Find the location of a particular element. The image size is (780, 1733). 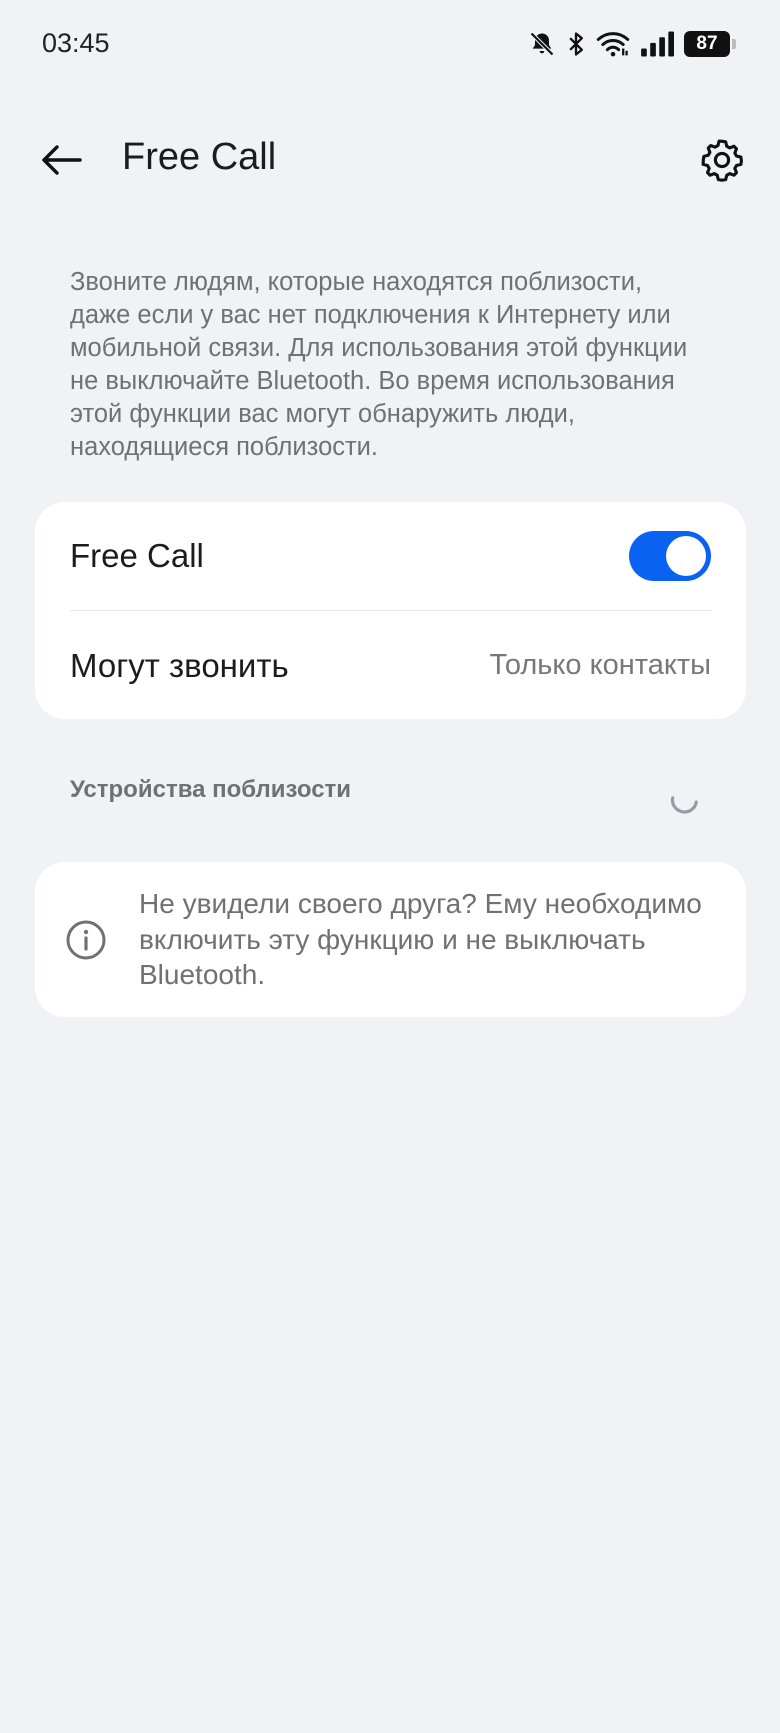

status-icons: 87 is located at coordinates (632, 44).